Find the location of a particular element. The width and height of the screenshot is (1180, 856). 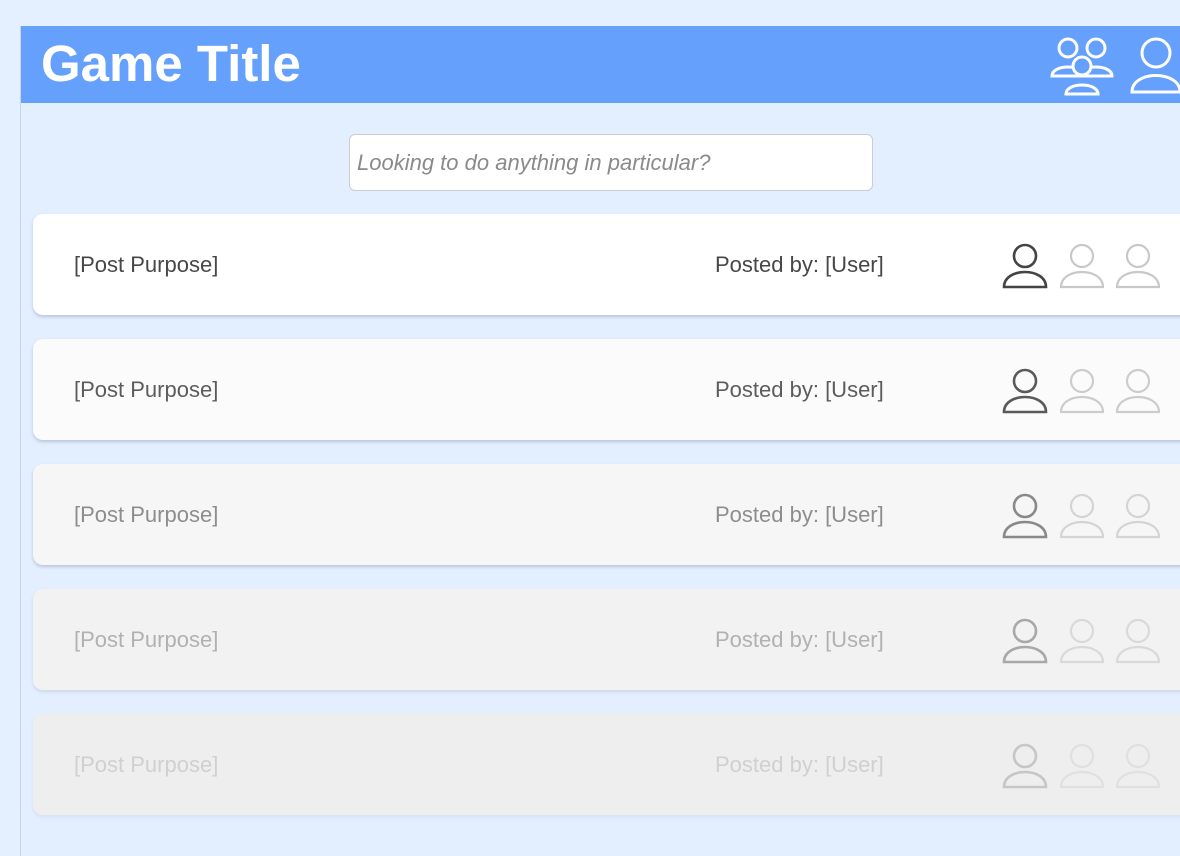

group-icon is located at coordinates (1083, 66).